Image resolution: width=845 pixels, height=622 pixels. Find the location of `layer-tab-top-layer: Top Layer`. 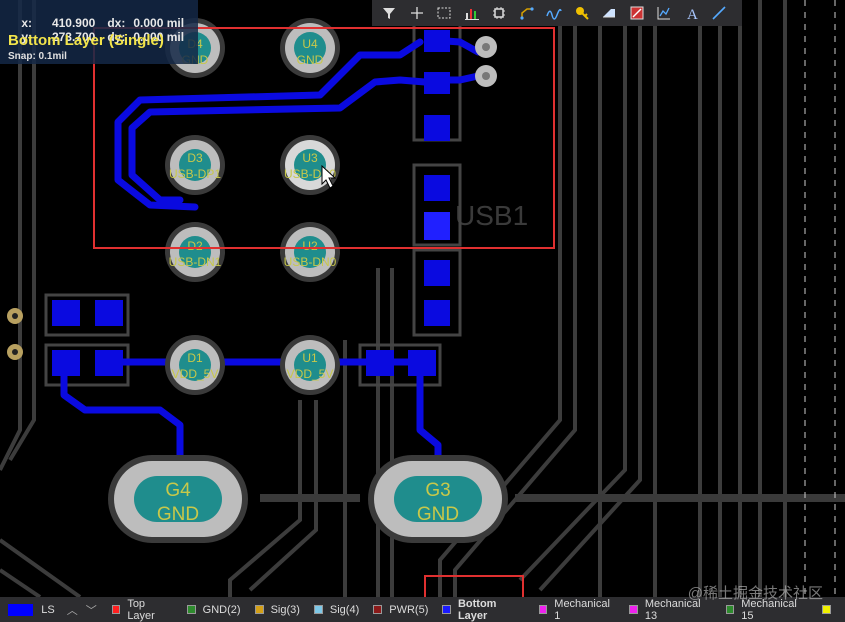

layer-tab-top-layer: Top Layer is located at coordinates (142, 609).